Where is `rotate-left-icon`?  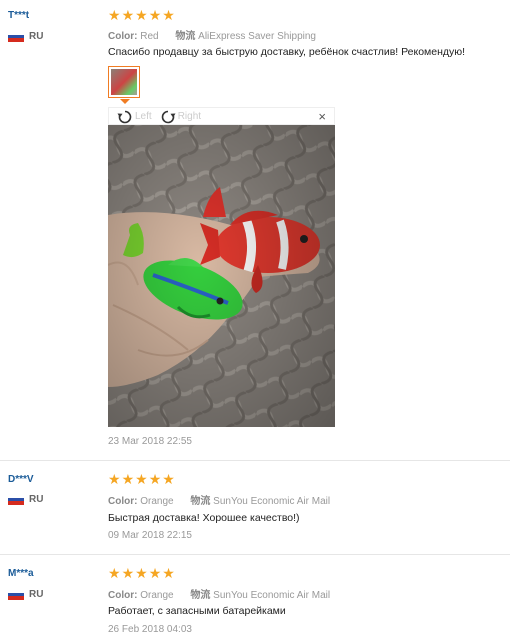 rotate-left-icon is located at coordinates (124, 116).